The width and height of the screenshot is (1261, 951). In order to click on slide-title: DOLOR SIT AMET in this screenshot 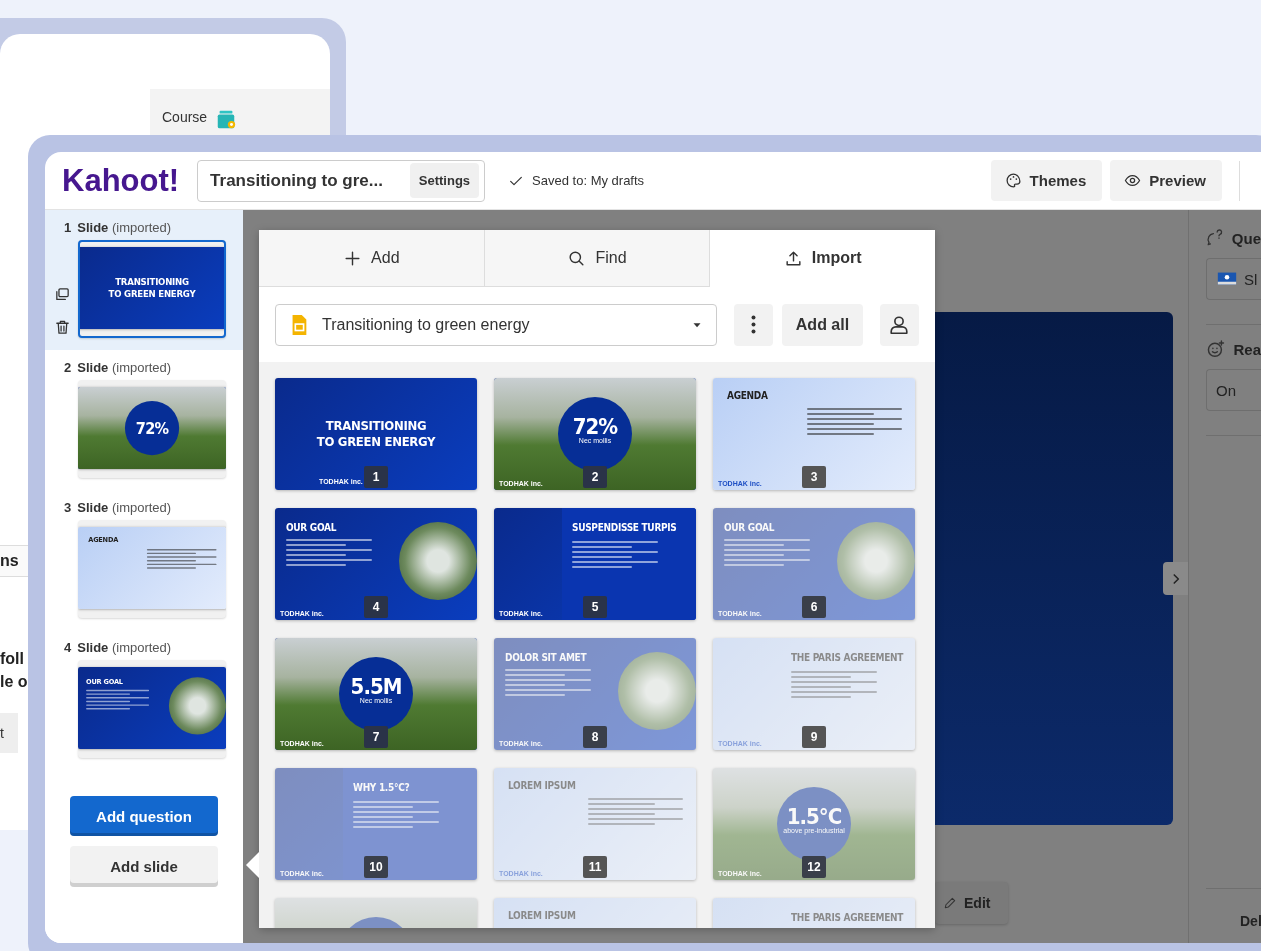, I will do `click(546, 657)`.